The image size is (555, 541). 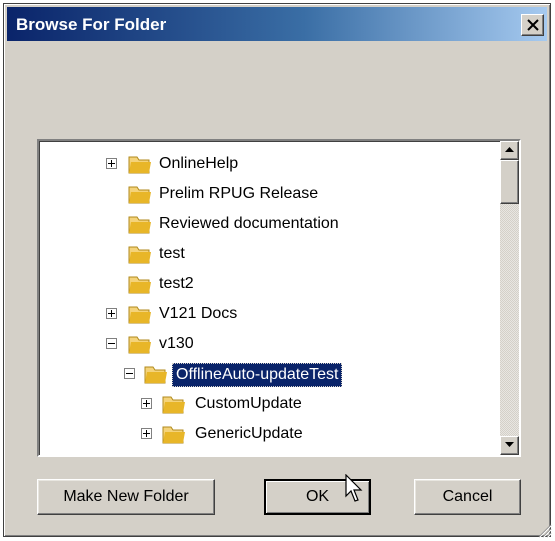 I want to click on scroll-thumb, so click(x=509, y=182).